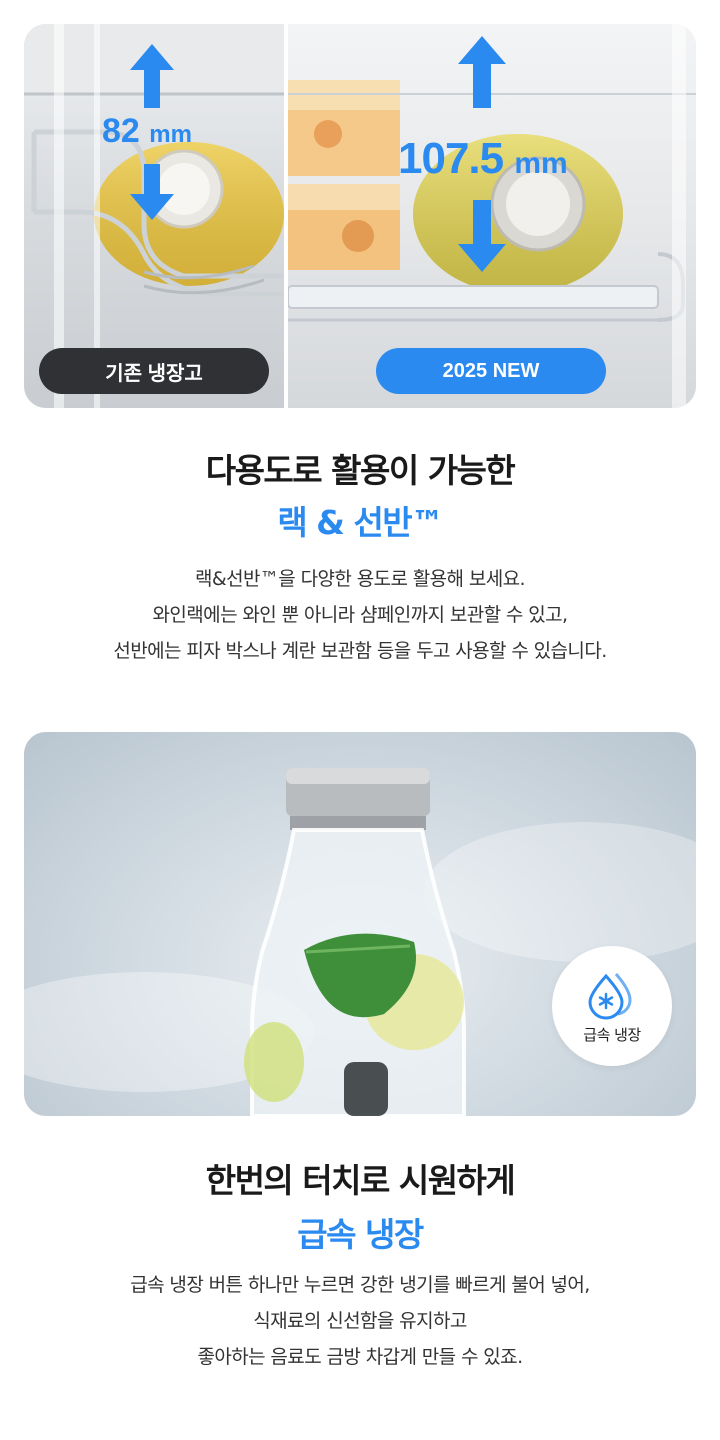 Image resolution: width=720 pixels, height=1440 pixels. What do you see at coordinates (360, 470) in the screenshot?
I see `section1-title: 다용도로 활용이 가능한` at bounding box center [360, 470].